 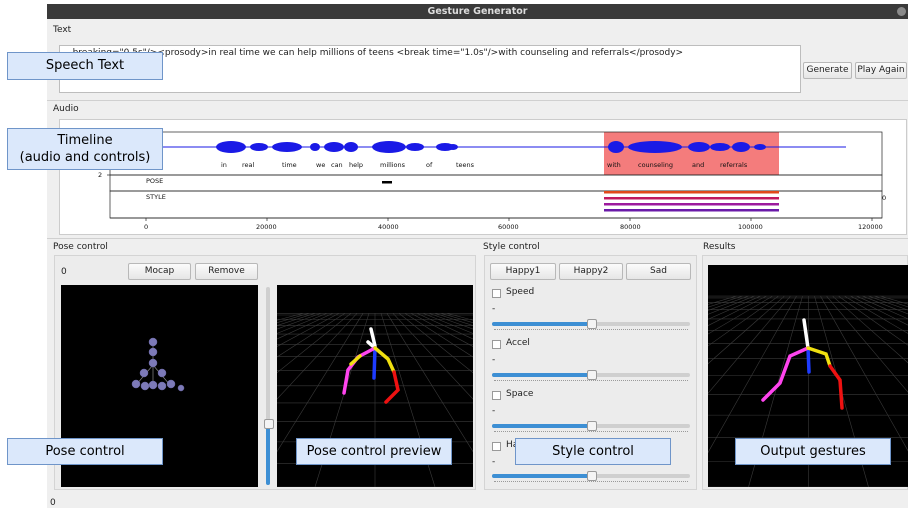 I want to click on pose-frame-slider-fill, so click(x=268, y=455).